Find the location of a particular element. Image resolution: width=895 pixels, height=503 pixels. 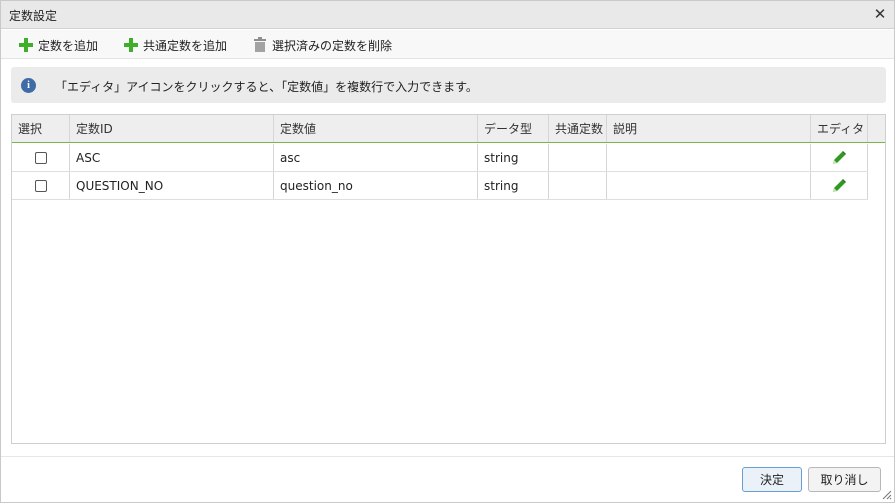

trash-icon is located at coordinates (260, 44).